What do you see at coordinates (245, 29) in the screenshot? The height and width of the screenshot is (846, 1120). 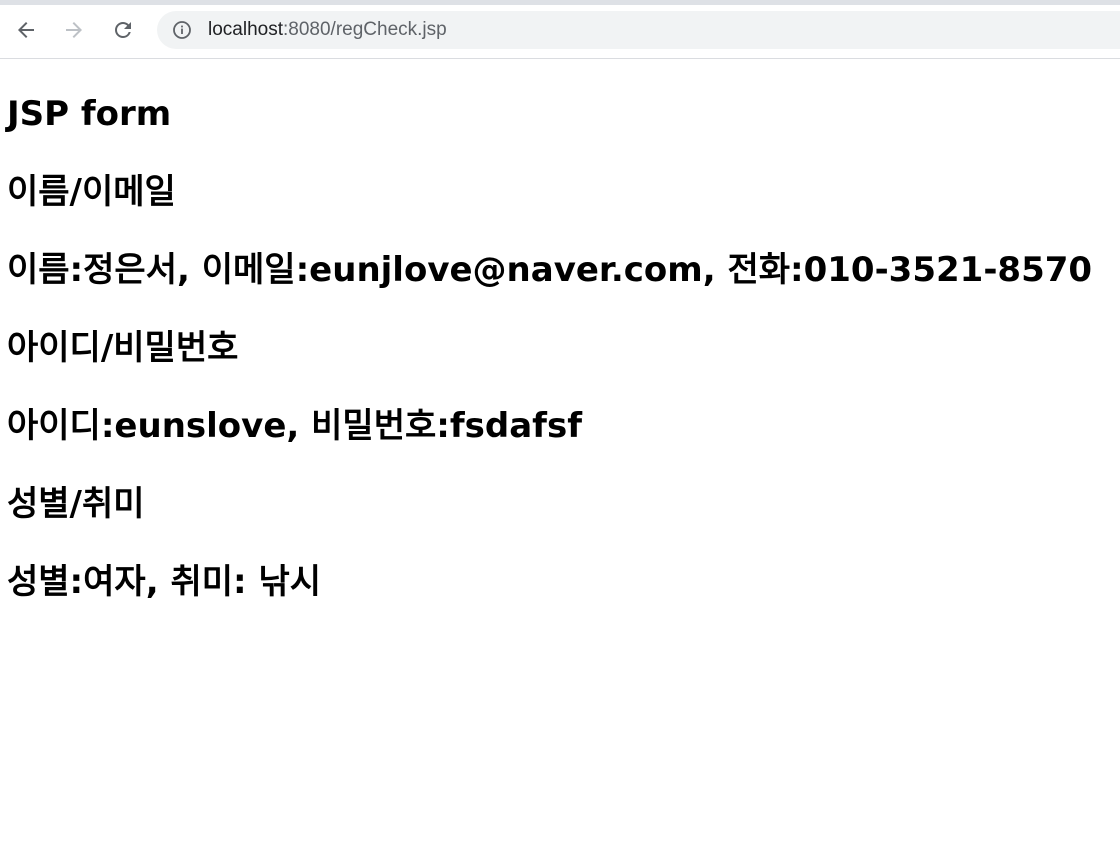 I see `url-host: localhost` at bounding box center [245, 29].